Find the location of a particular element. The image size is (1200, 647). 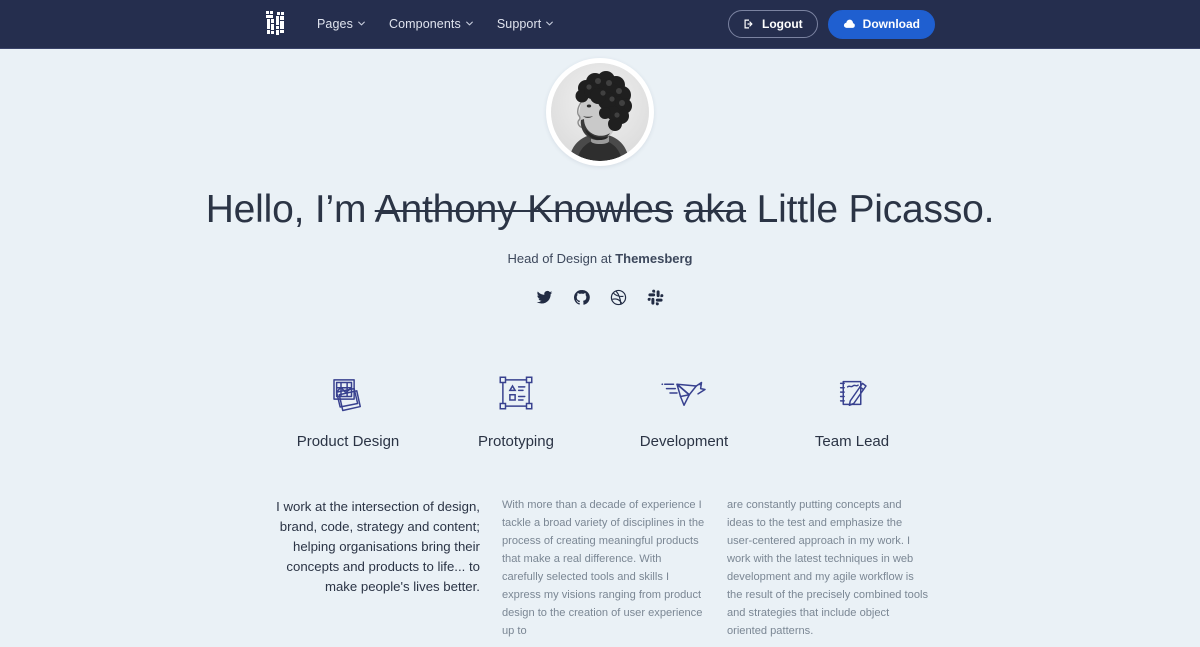

avatar is located at coordinates (600, 112).